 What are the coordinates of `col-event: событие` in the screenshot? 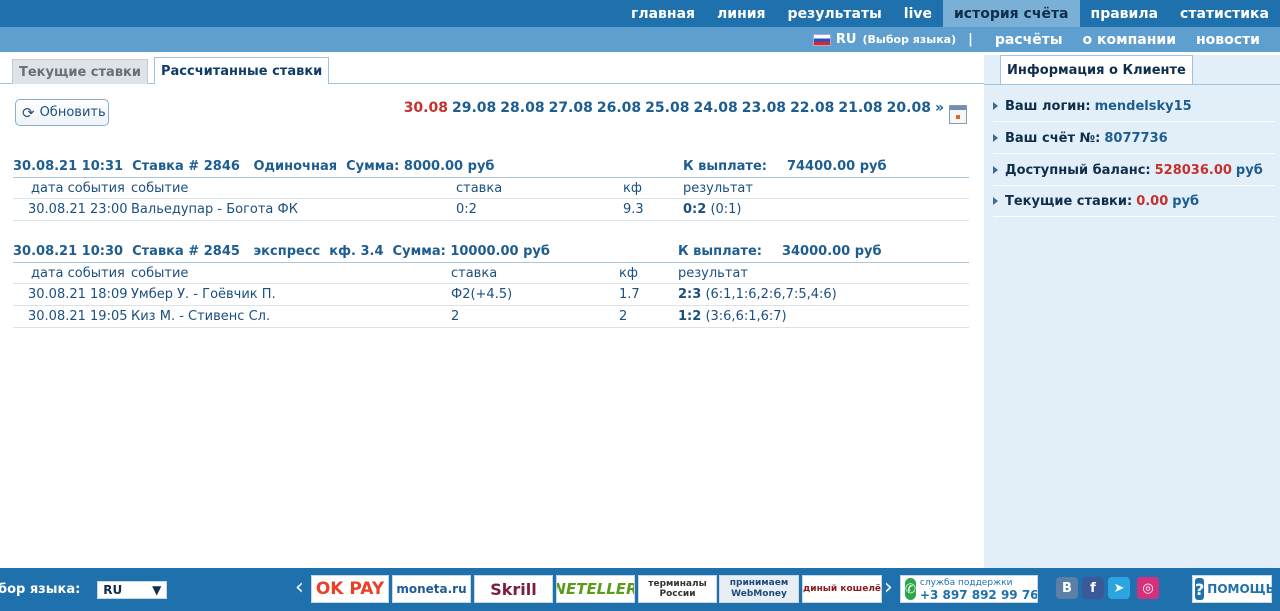 It's located at (160, 273).